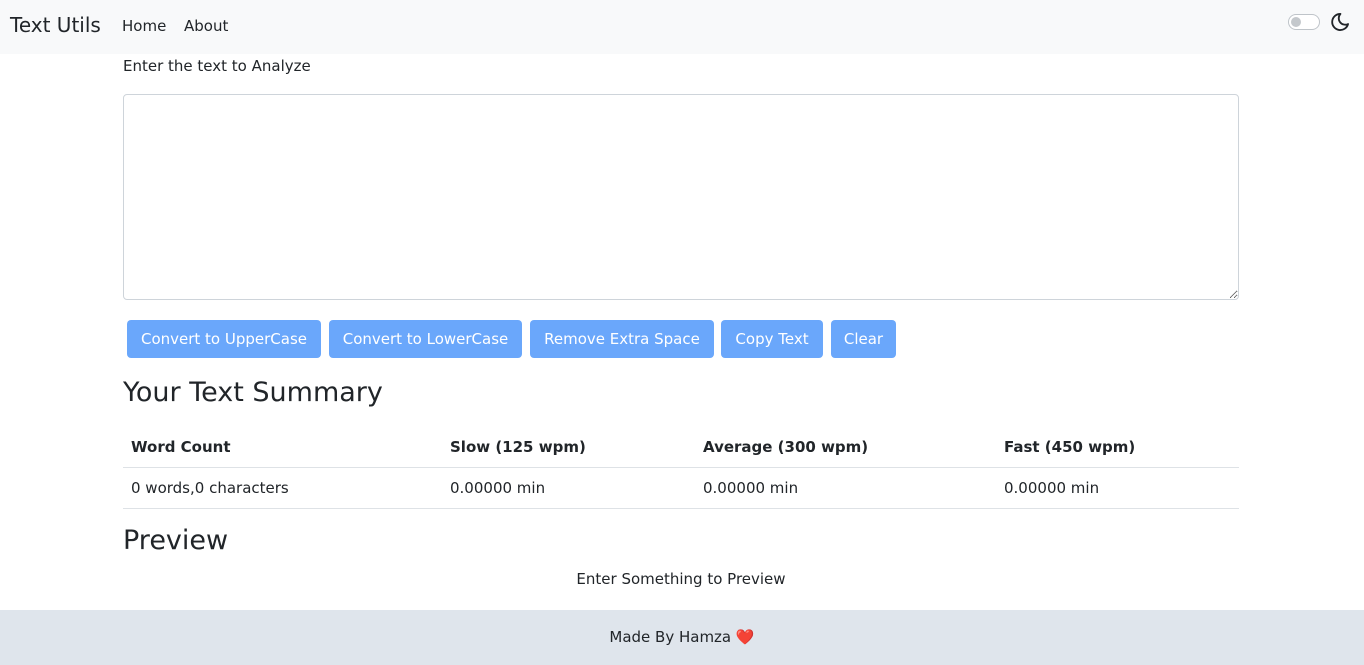 The width and height of the screenshot is (1364, 665). Describe the element at coordinates (1070, 447) in the screenshot. I see `table-header-fast: Fast (450 wpm)` at that location.